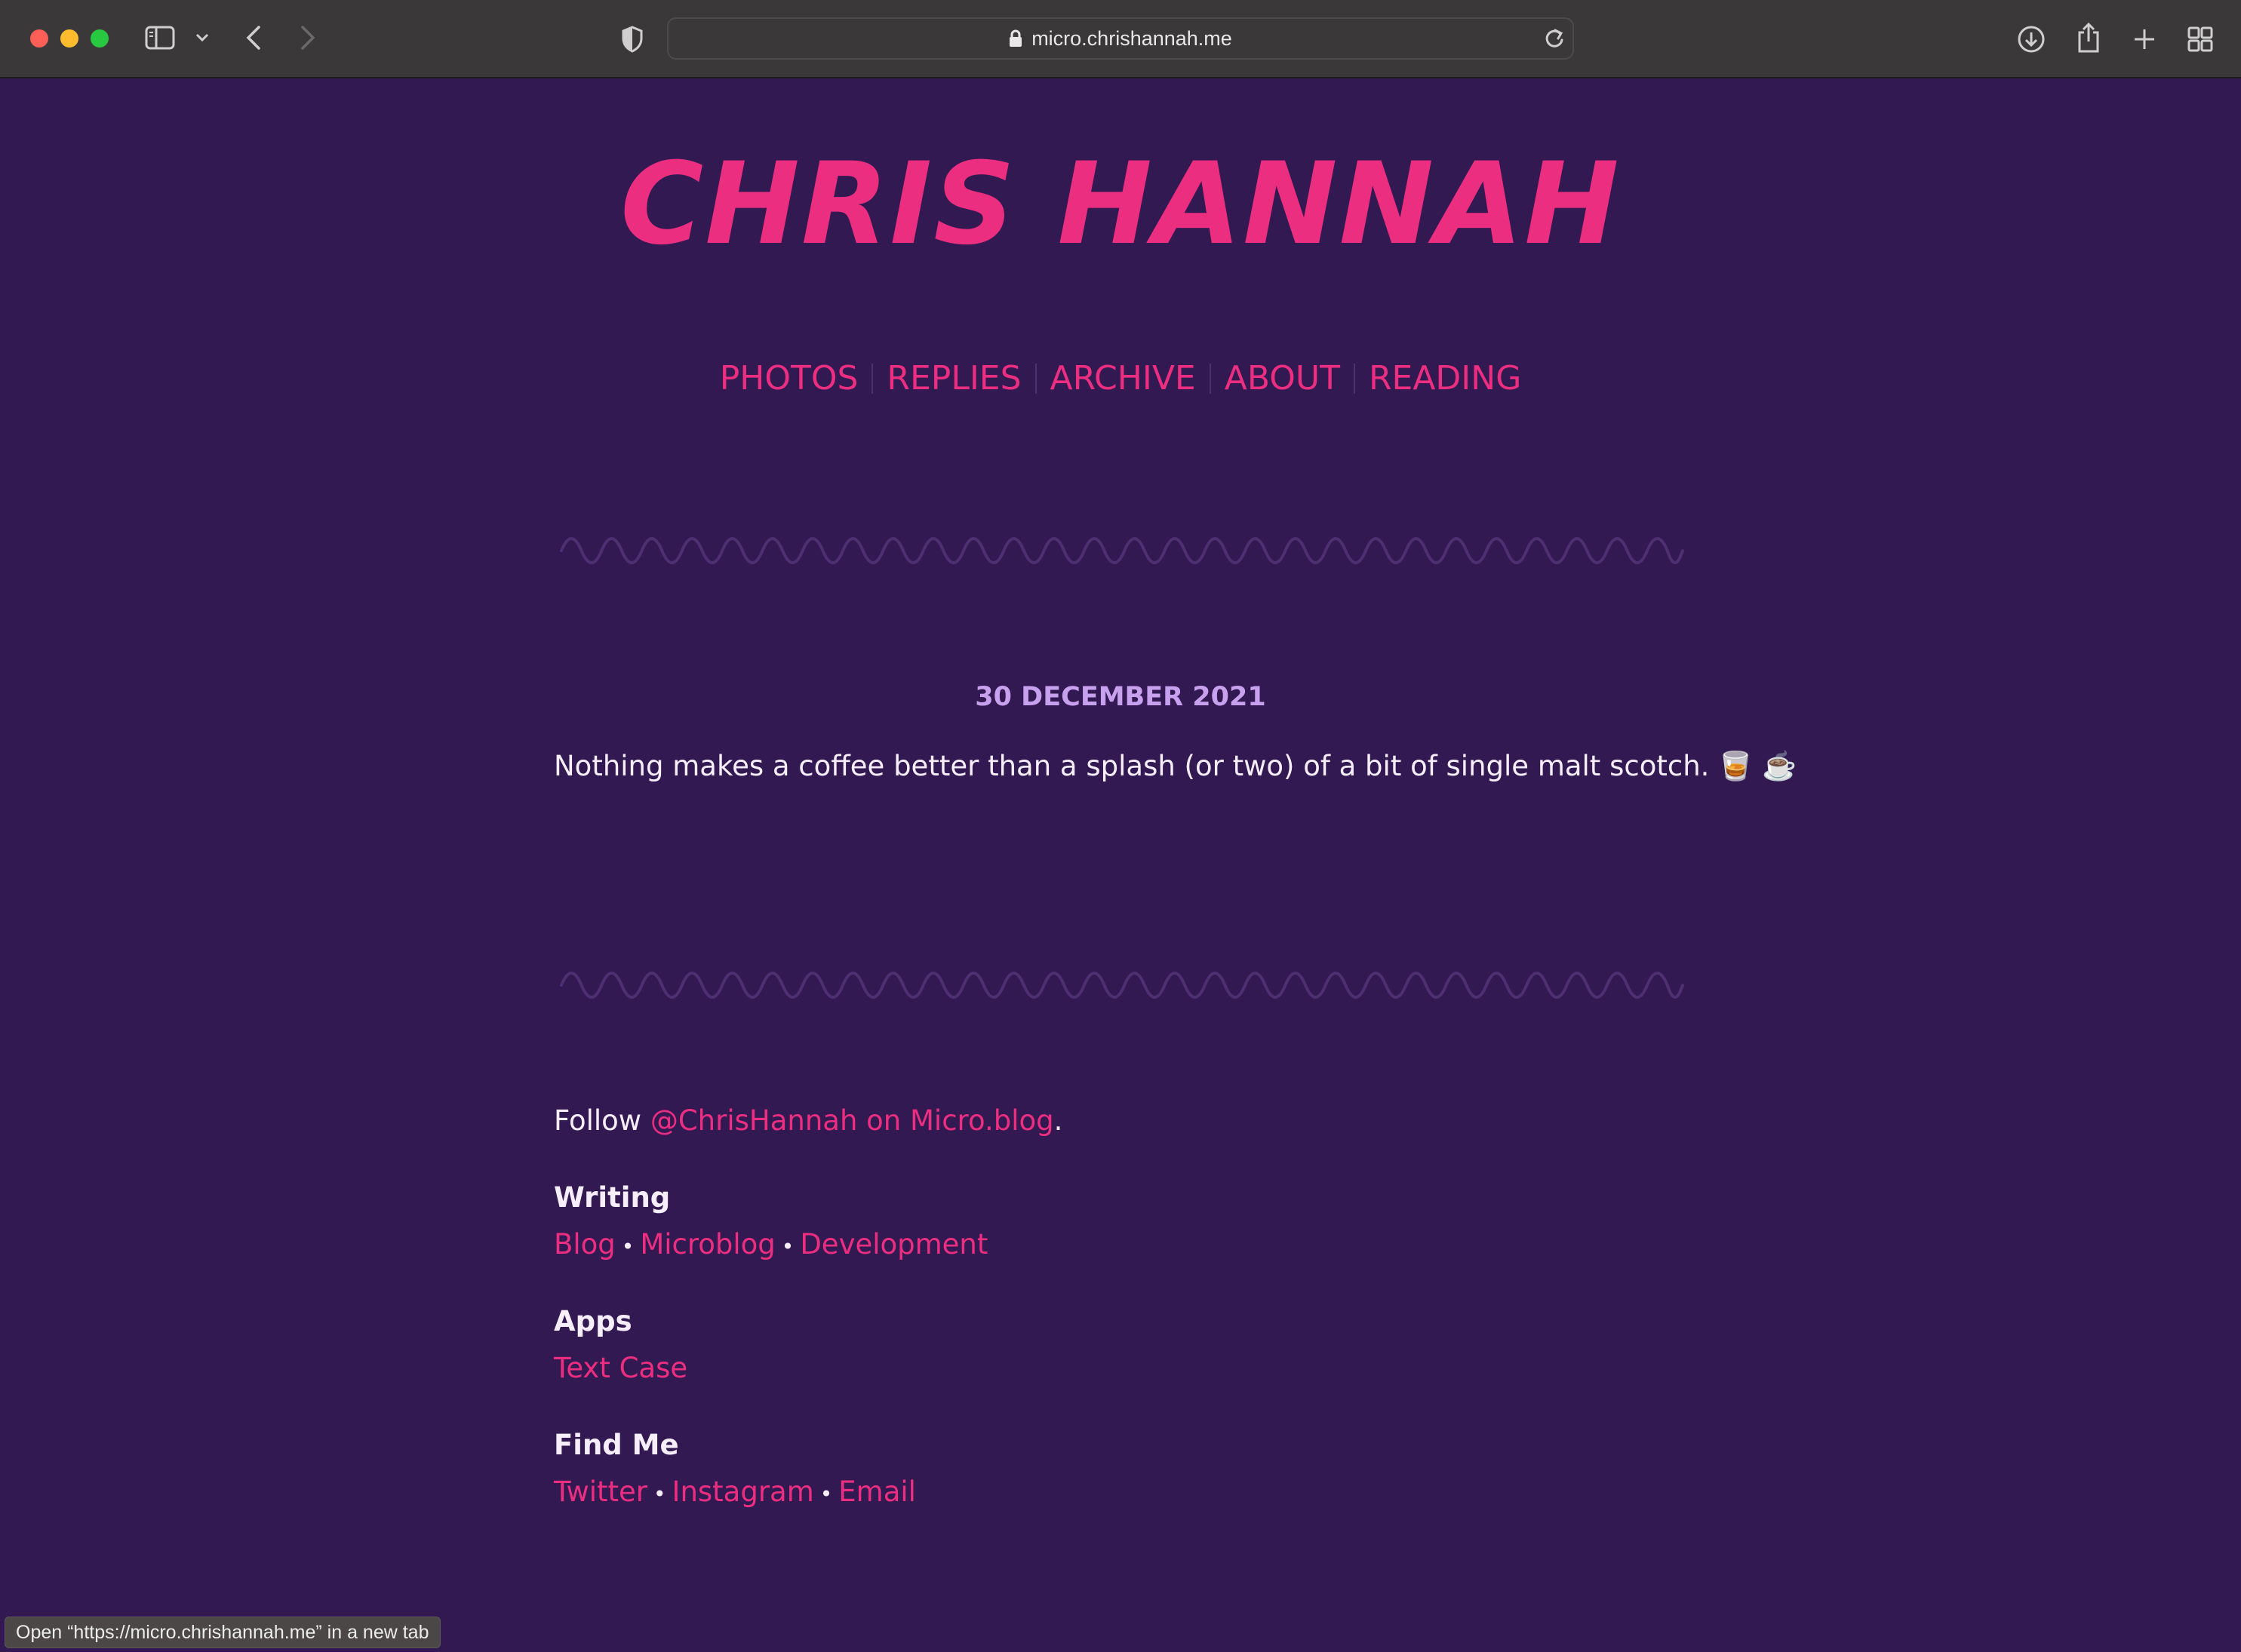 This screenshot has width=2241, height=1652. What do you see at coordinates (632, 39) in the screenshot?
I see `privacy-shield-icon` at bounding box center [632, 39].